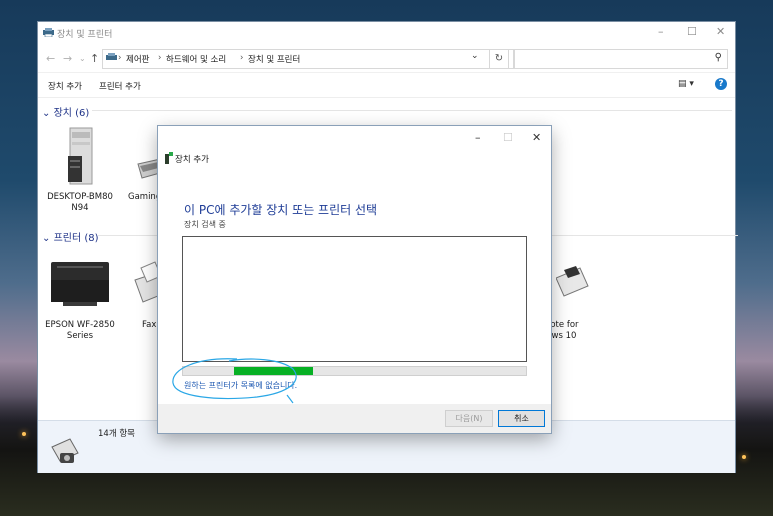 The width and height of the screenshot is (773, 516). What do you see at coordinates (478, 137) in the screenshot?
I see `dialog-minimize-button: –` at bounding box center [478, 137].